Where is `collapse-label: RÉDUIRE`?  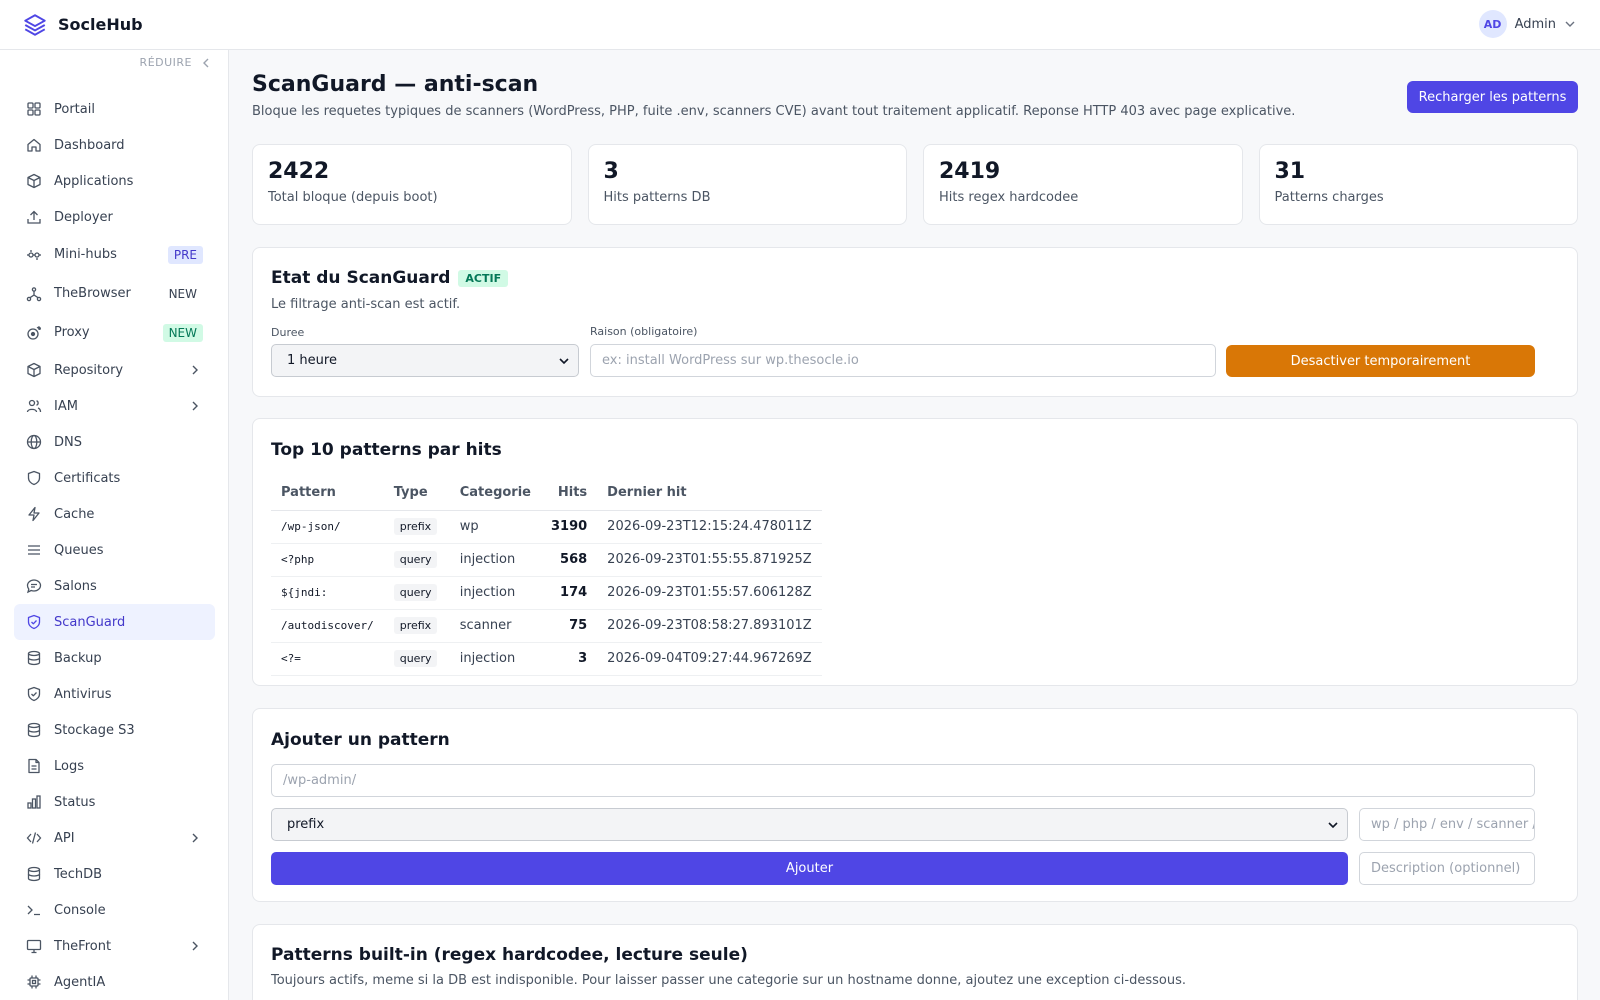 collapse-label: RÉDUIRE is located at coordinates (165, 62).